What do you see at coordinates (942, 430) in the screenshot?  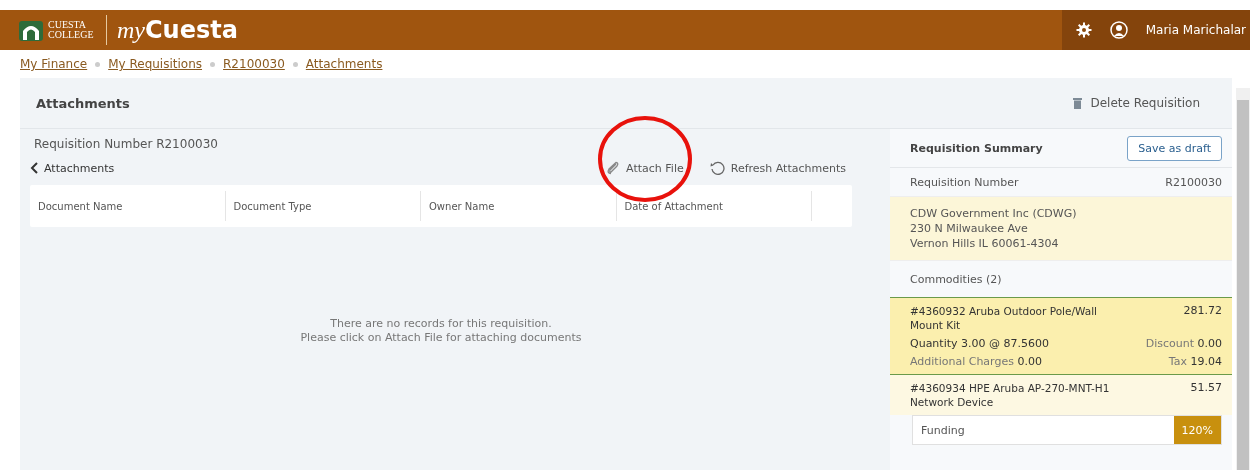 I see `funding-label: Funding` at bounding box center [942, 430].